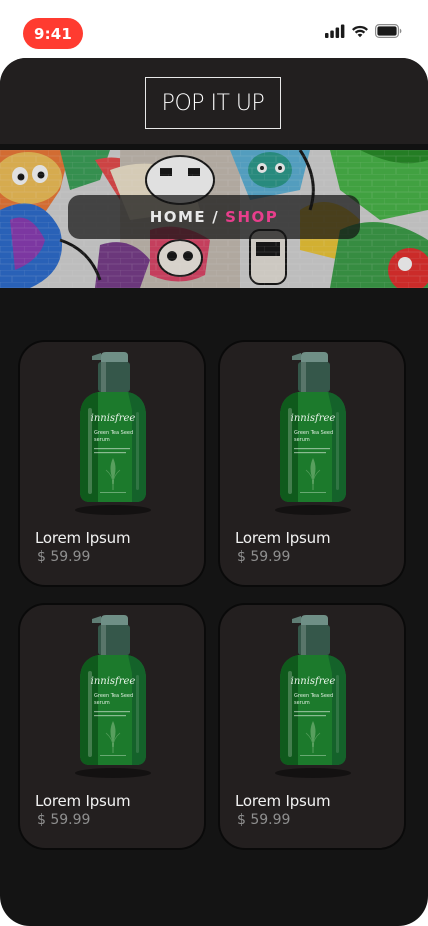 The width and height of the screenshot is (428, 926). Describe the element at coordinates (252, 217) in the screenshot. I see `breadcrumb-current: SHOP` at that location.